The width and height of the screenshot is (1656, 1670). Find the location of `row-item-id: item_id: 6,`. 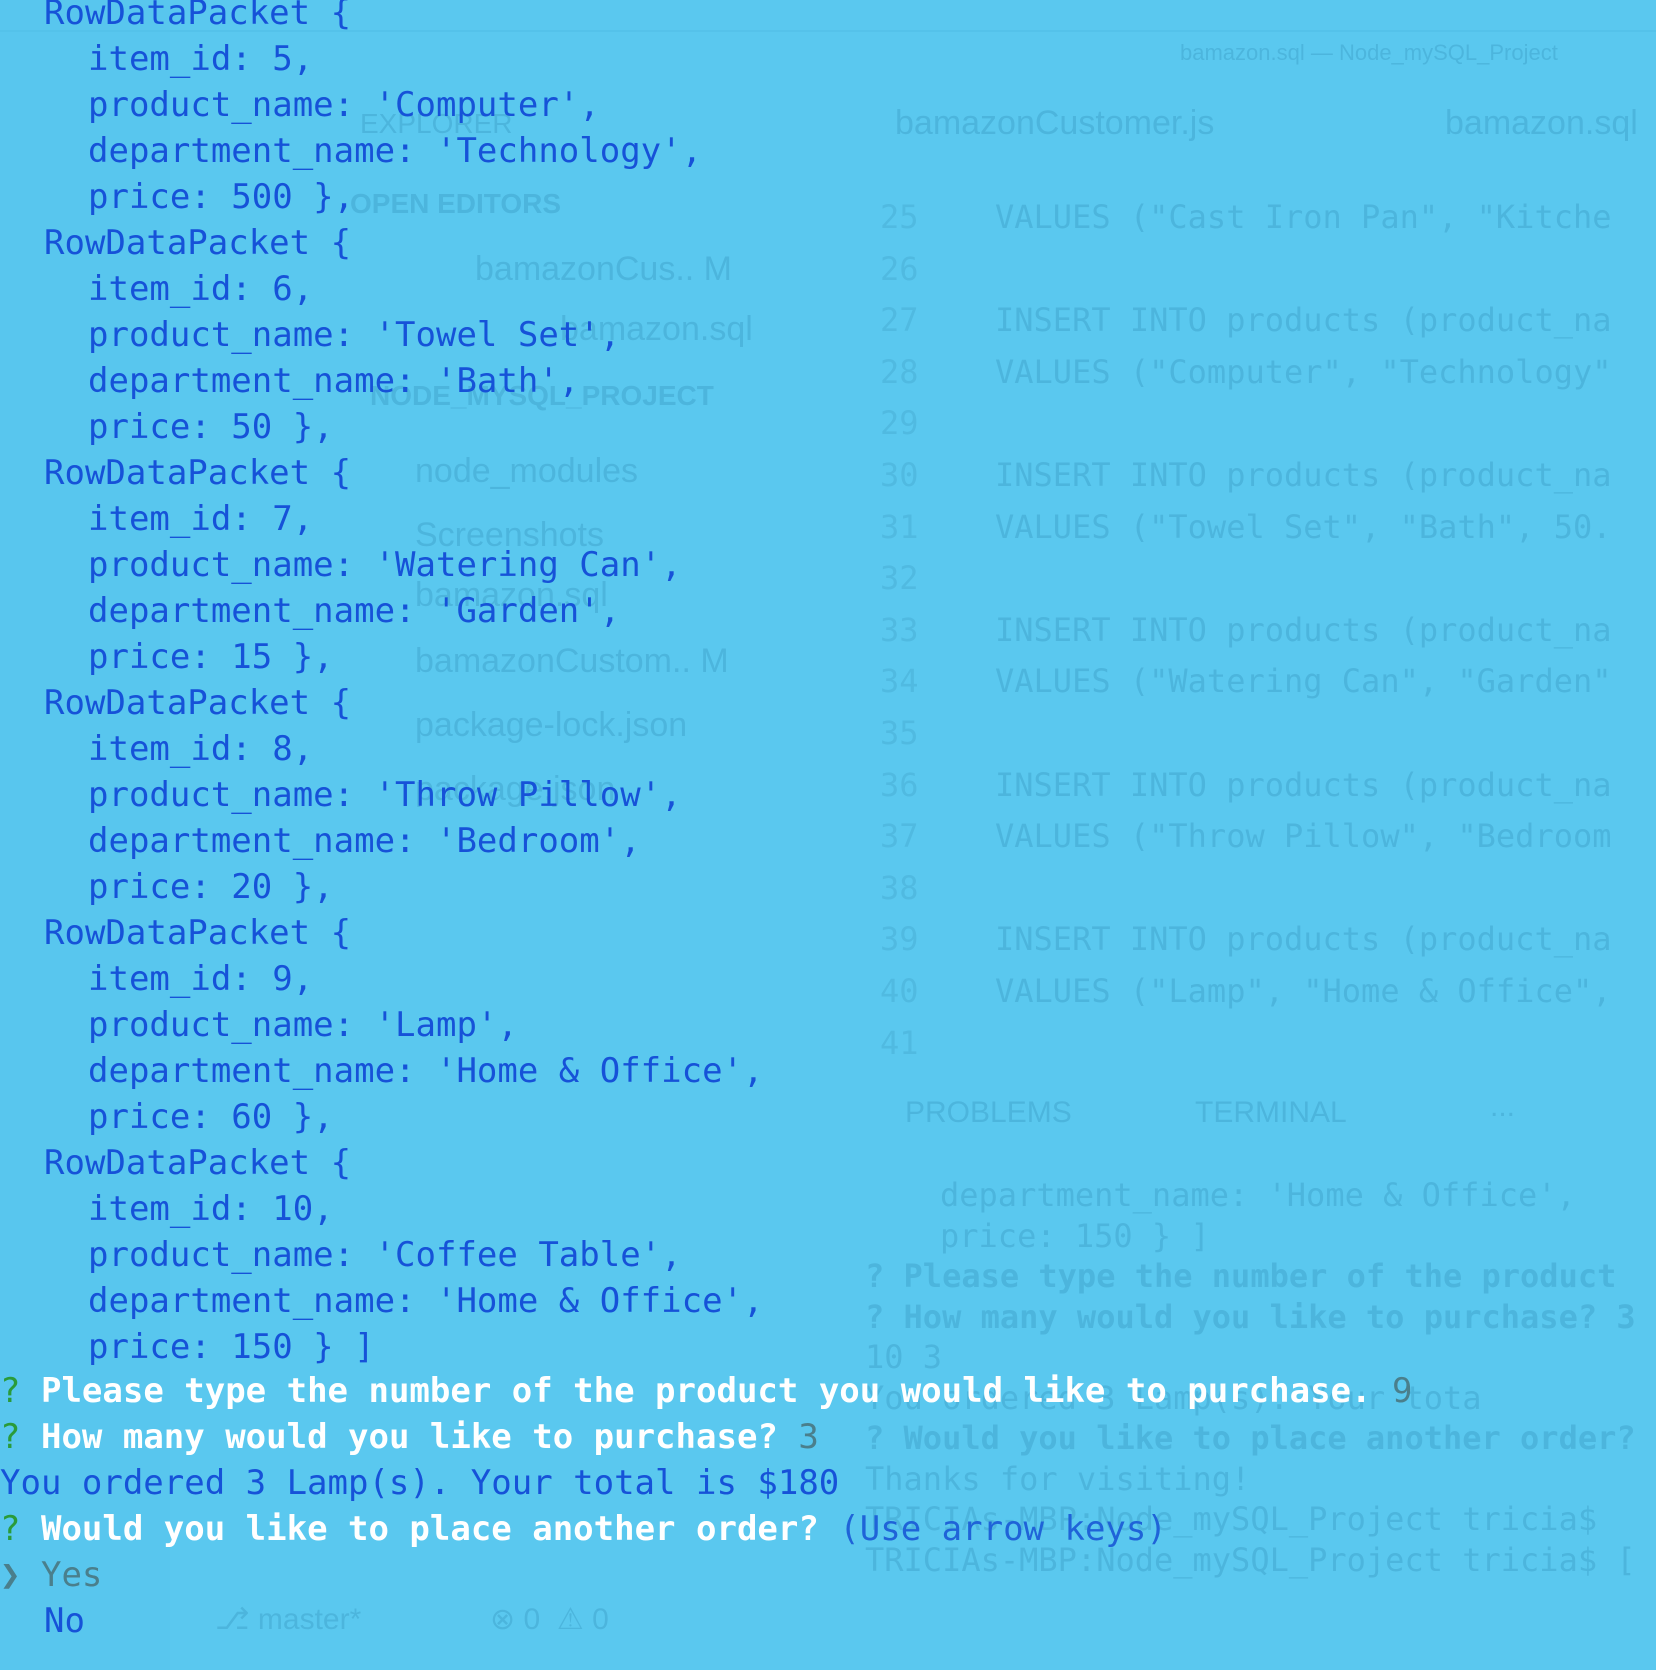

row-item-id: item_id: 6, is located at coordinates (201, 289).